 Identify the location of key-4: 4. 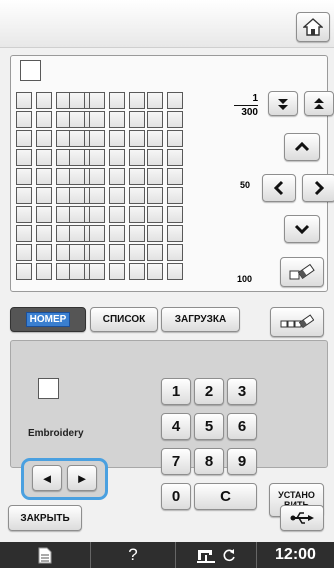
(176, 426).